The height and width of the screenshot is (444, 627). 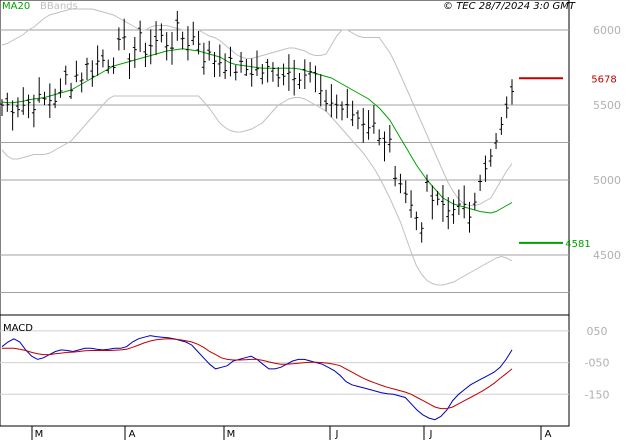 I want to click on macd-tick-label: -050, so click(x=597, y=363).